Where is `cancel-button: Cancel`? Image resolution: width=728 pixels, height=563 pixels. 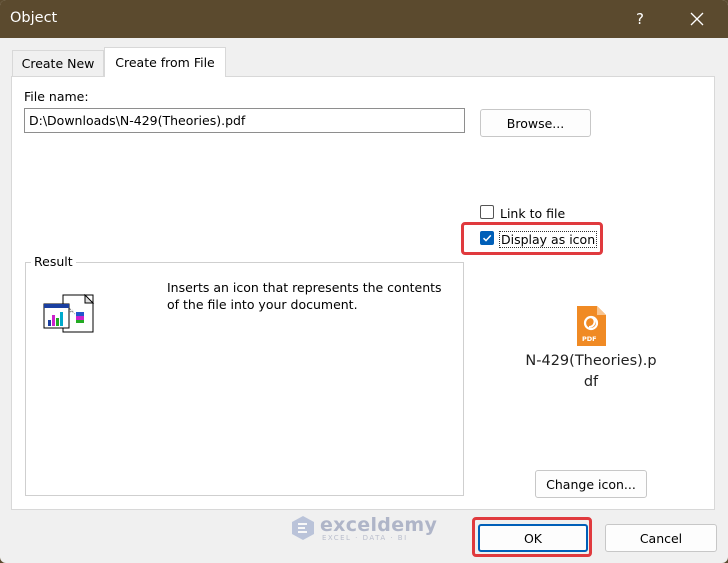
cancel-button: Cancel is located at coordinates (661, 538).